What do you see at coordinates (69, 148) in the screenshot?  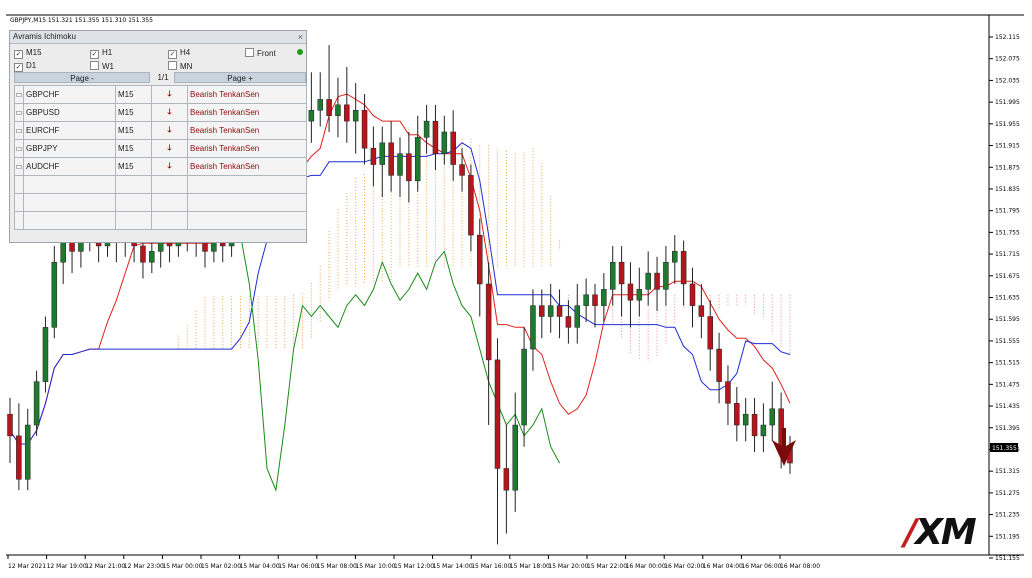 I see `row-symbol: GBPJPY` at bounding box center [69, 148].